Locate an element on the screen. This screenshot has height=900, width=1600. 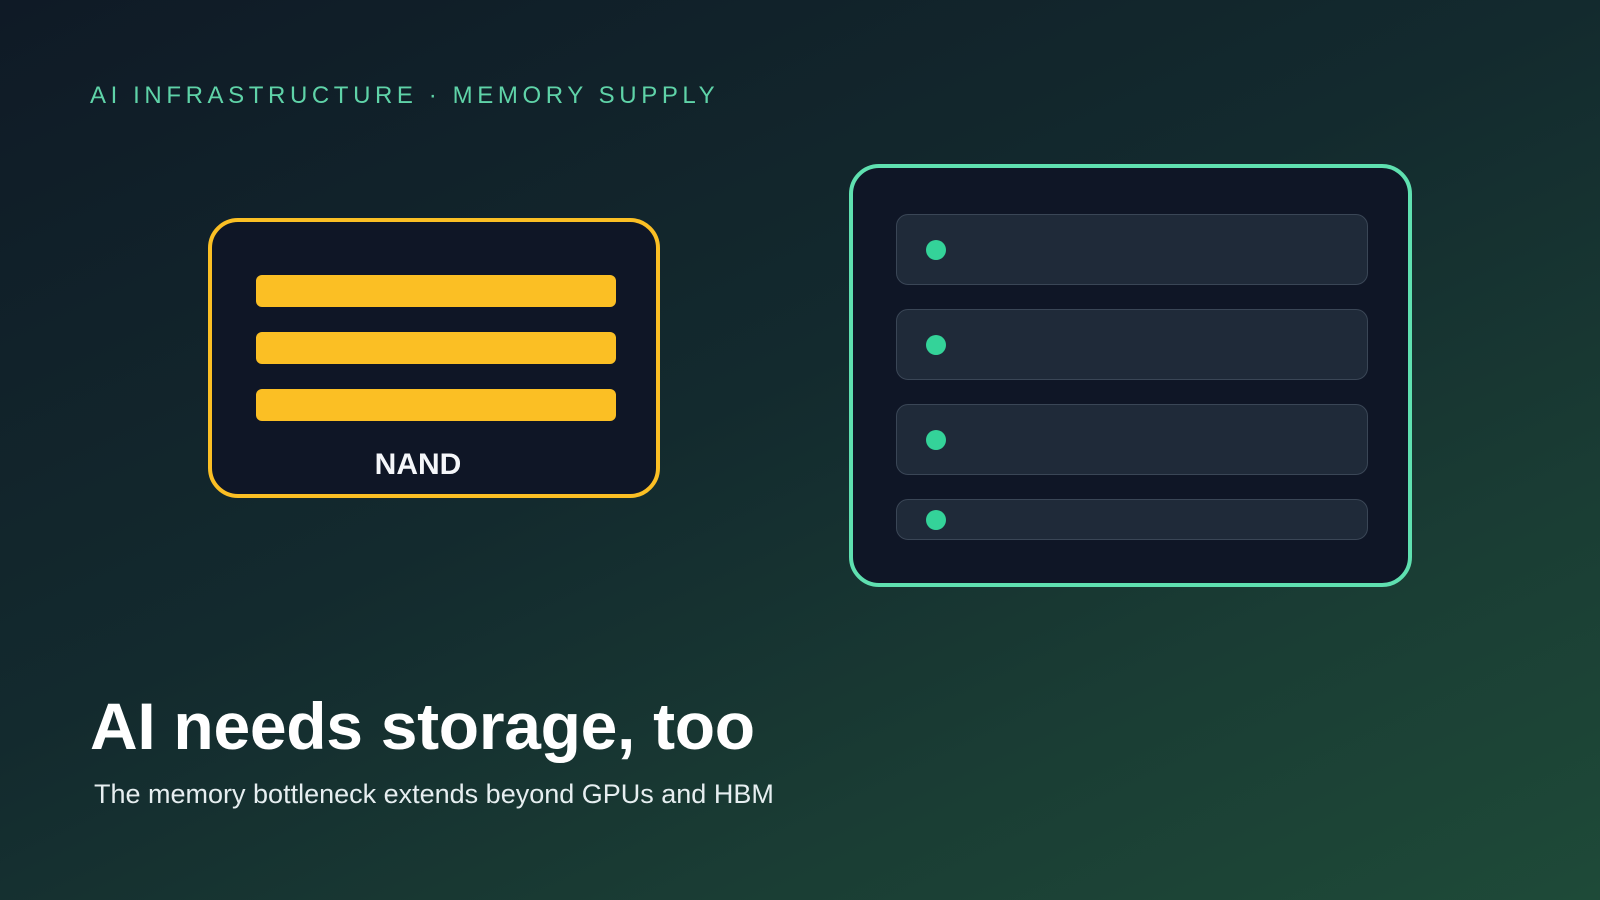
nand-chip-illustration: NAND is located at coordinates (434, 358).